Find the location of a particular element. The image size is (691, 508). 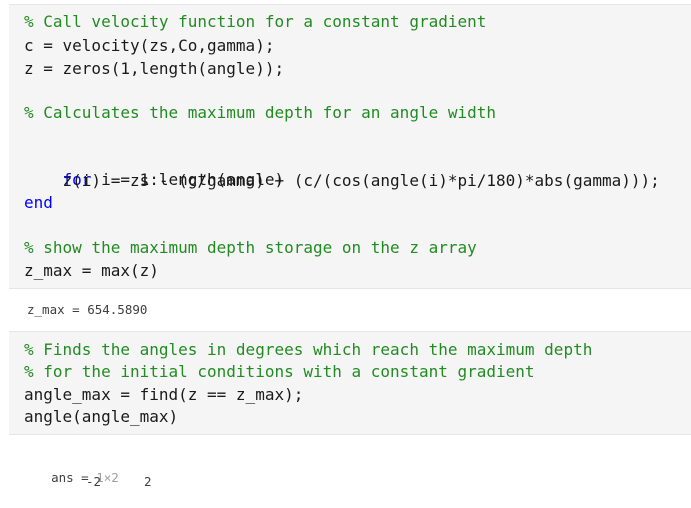

code-line: z = zeros(1,length(angle)); is located at coordinates (154, 68).